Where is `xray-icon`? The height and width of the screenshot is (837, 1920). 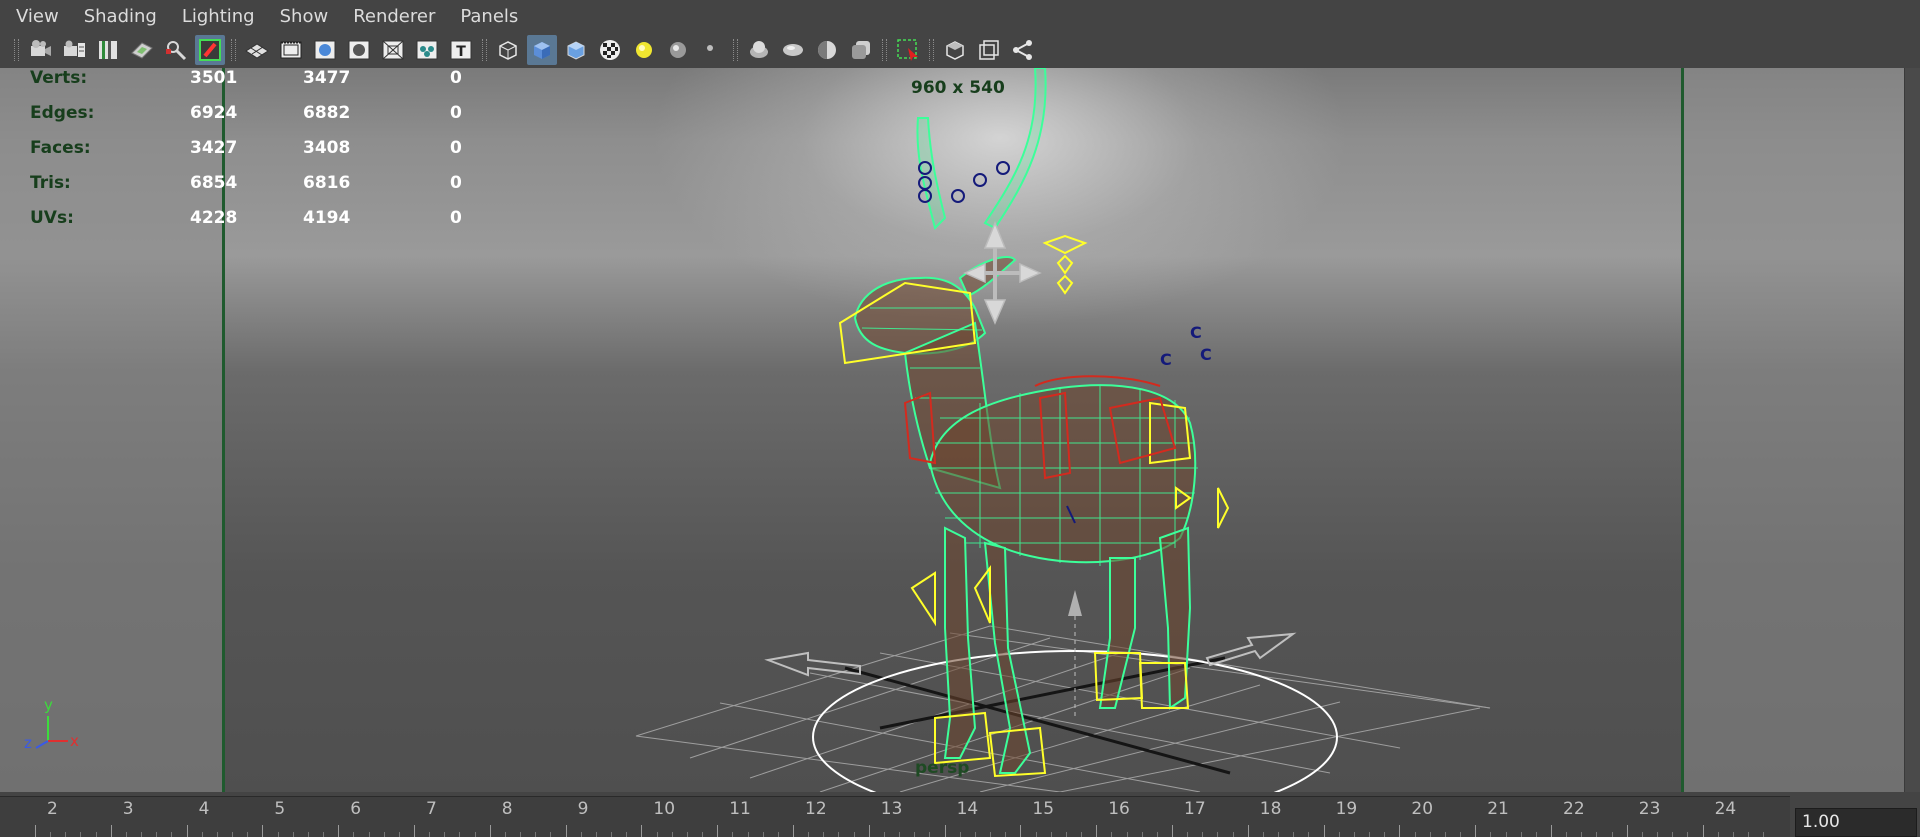 xray-icon is located at coordinates (861, 50).